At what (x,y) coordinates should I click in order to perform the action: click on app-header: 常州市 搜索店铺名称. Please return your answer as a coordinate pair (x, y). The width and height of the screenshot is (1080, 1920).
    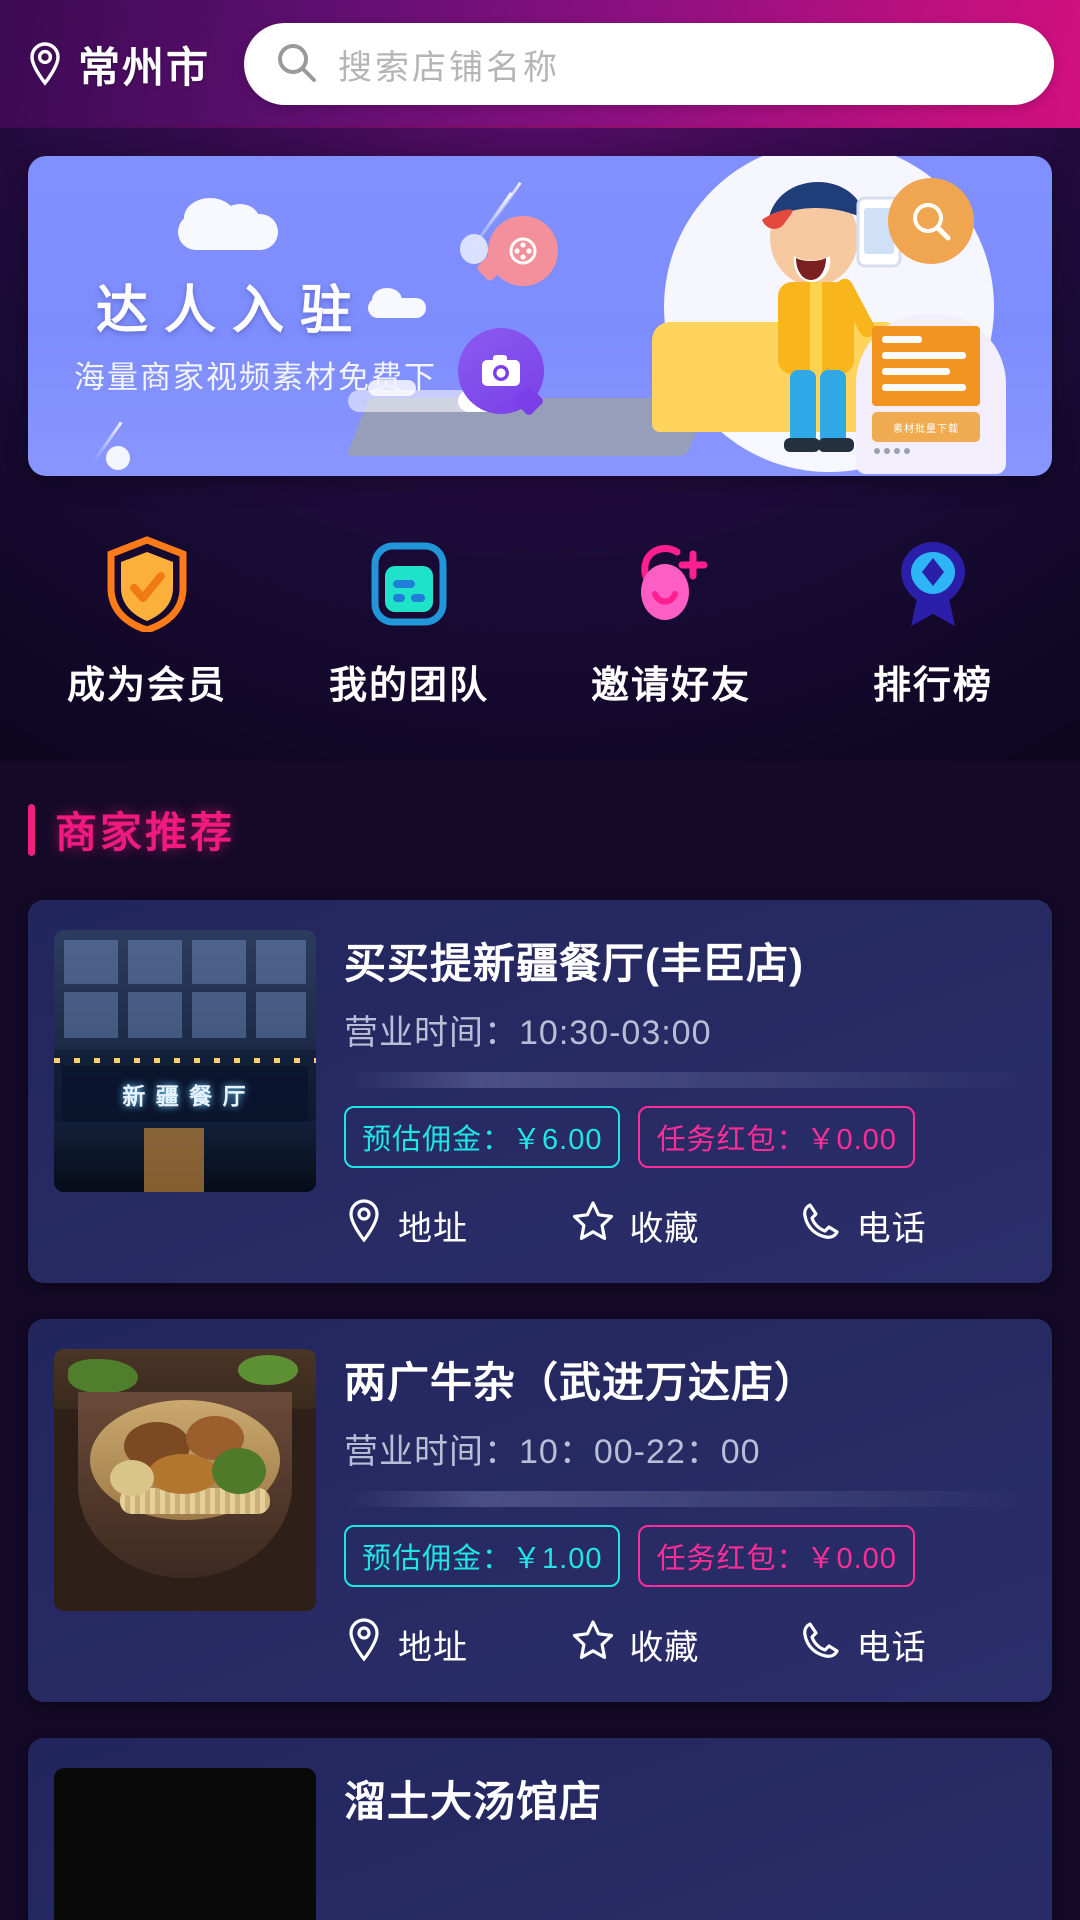
    Looking at the image, I should click on (540, 64).